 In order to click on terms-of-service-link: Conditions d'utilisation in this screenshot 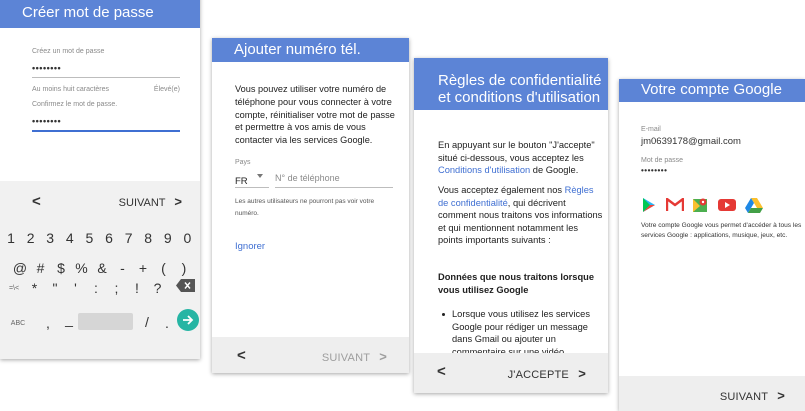, I will do `click(484, 170)`.